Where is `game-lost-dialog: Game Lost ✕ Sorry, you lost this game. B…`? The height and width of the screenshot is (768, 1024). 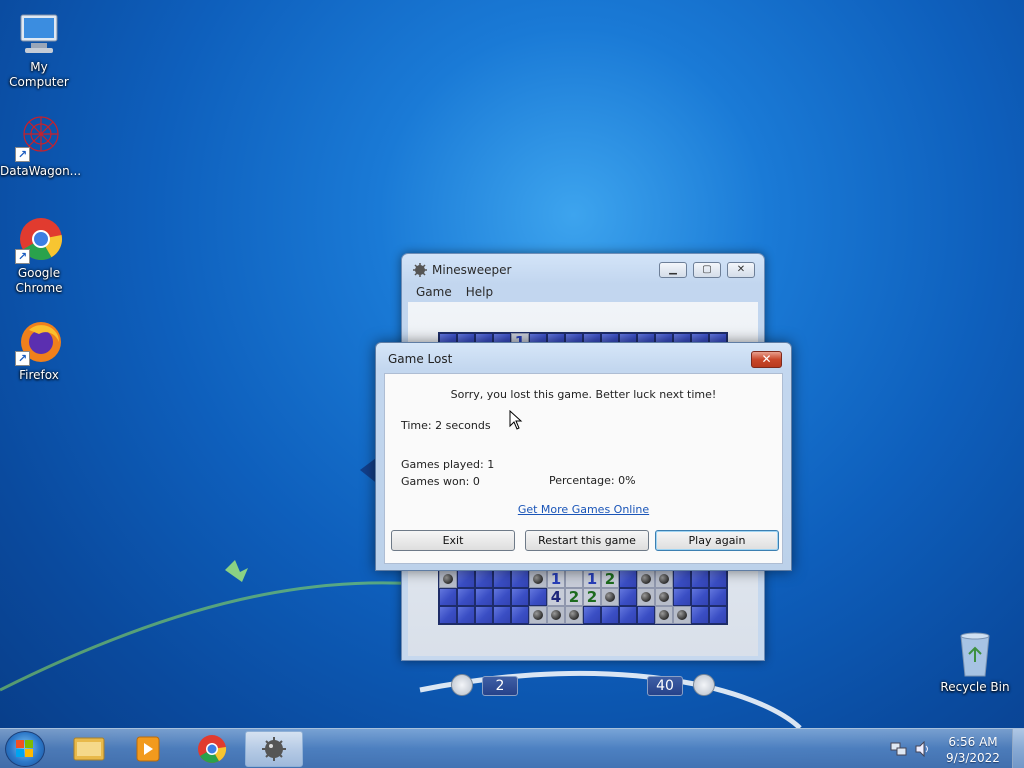 game-lost-dialog: Game Lost ✕ Sorry, you lost this game. B… is located at coordinates (583, 456).